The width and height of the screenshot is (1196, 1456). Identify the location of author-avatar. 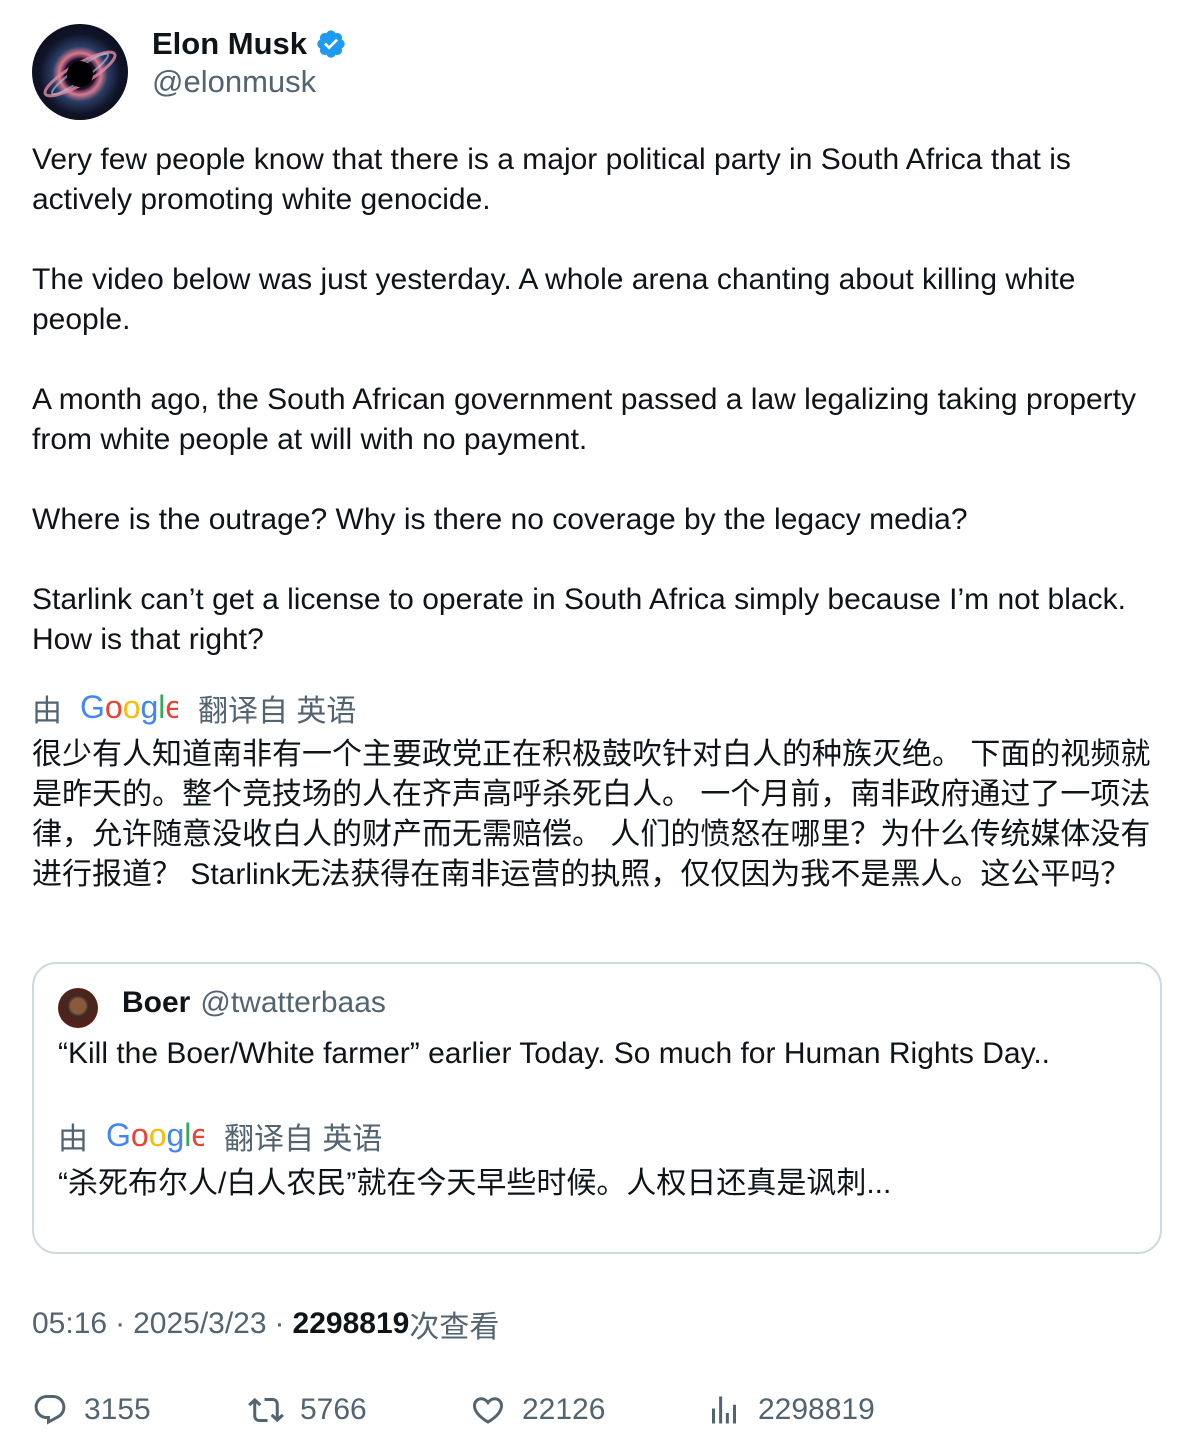
(80, 72).